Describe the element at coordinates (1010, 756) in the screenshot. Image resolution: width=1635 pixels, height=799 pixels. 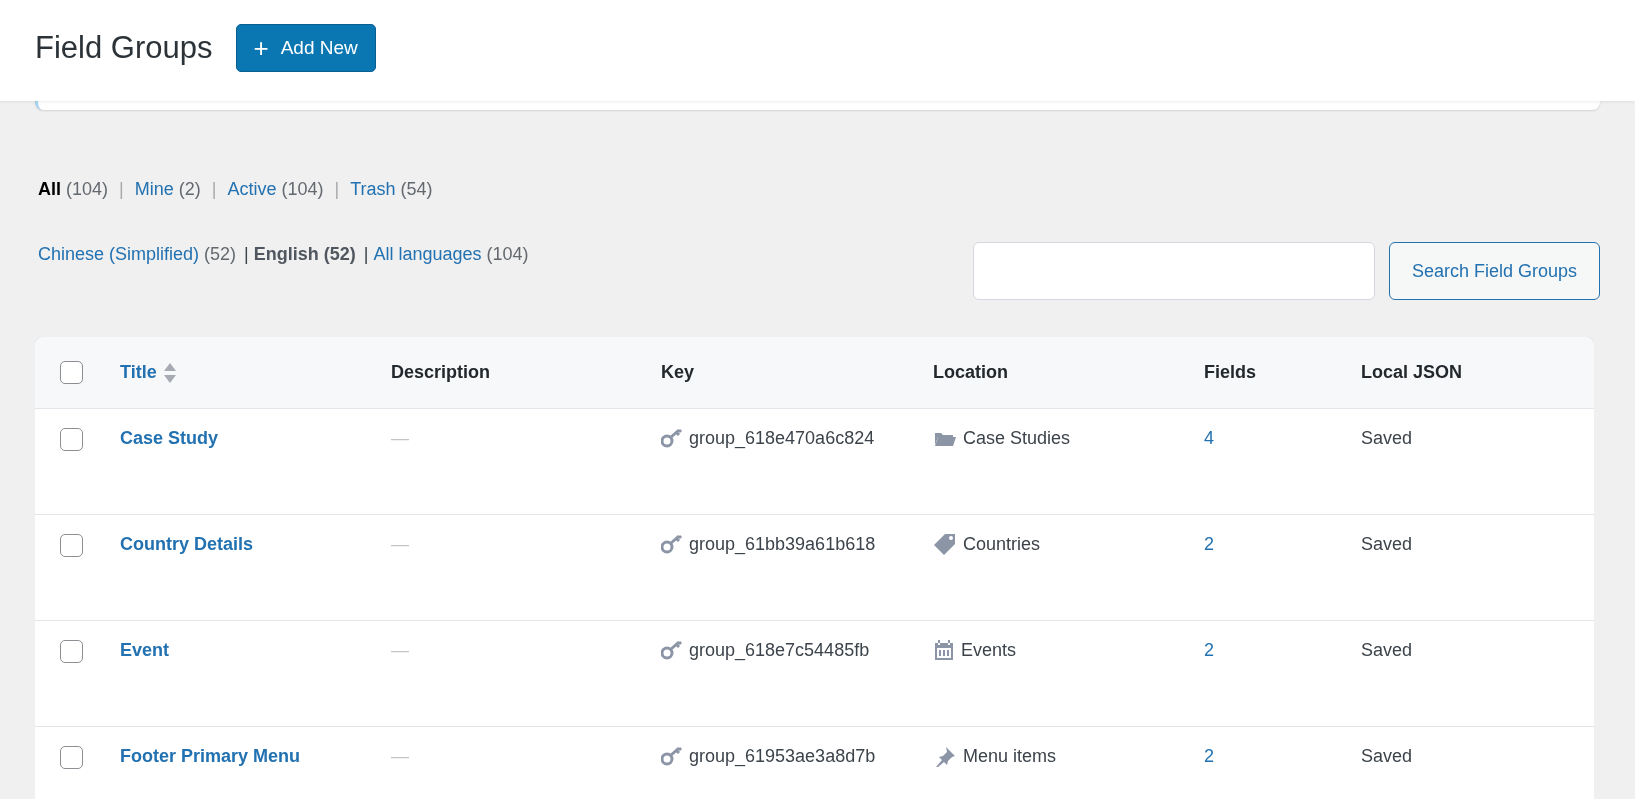
I see `location-text: Menu items` at that location.